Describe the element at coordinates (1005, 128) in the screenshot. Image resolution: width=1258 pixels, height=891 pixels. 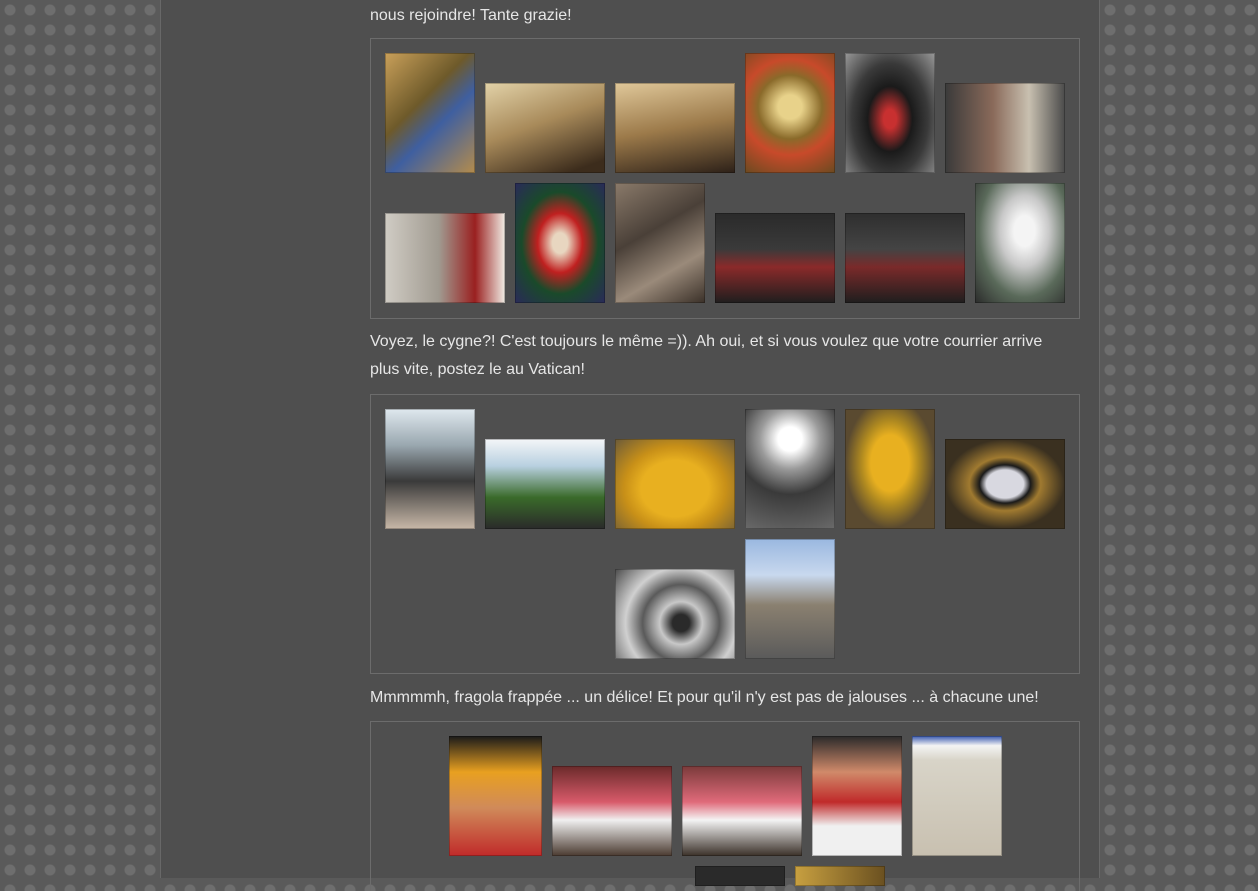
I see `gallery-thumbnail-visitors-exhibit` at that location.